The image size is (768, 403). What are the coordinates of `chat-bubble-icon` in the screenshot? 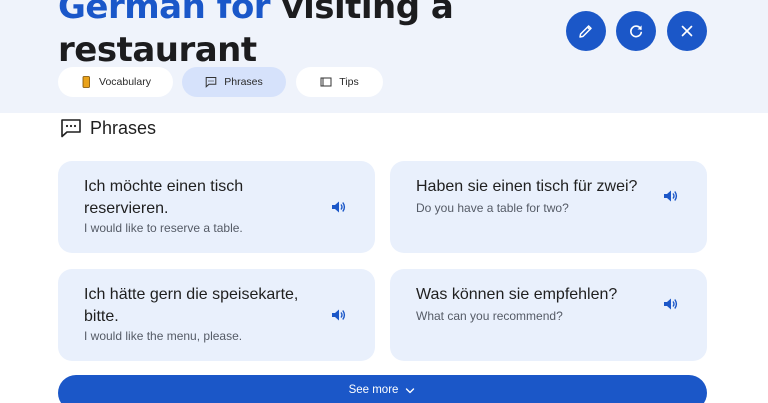 It's located at (71, 128).